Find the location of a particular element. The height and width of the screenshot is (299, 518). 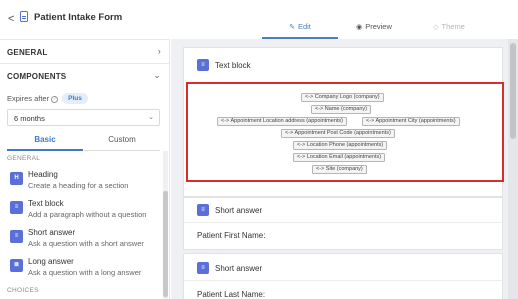

merge-field-chip: <-> Location Phone (appointments) is located at coordinates (340, 145).